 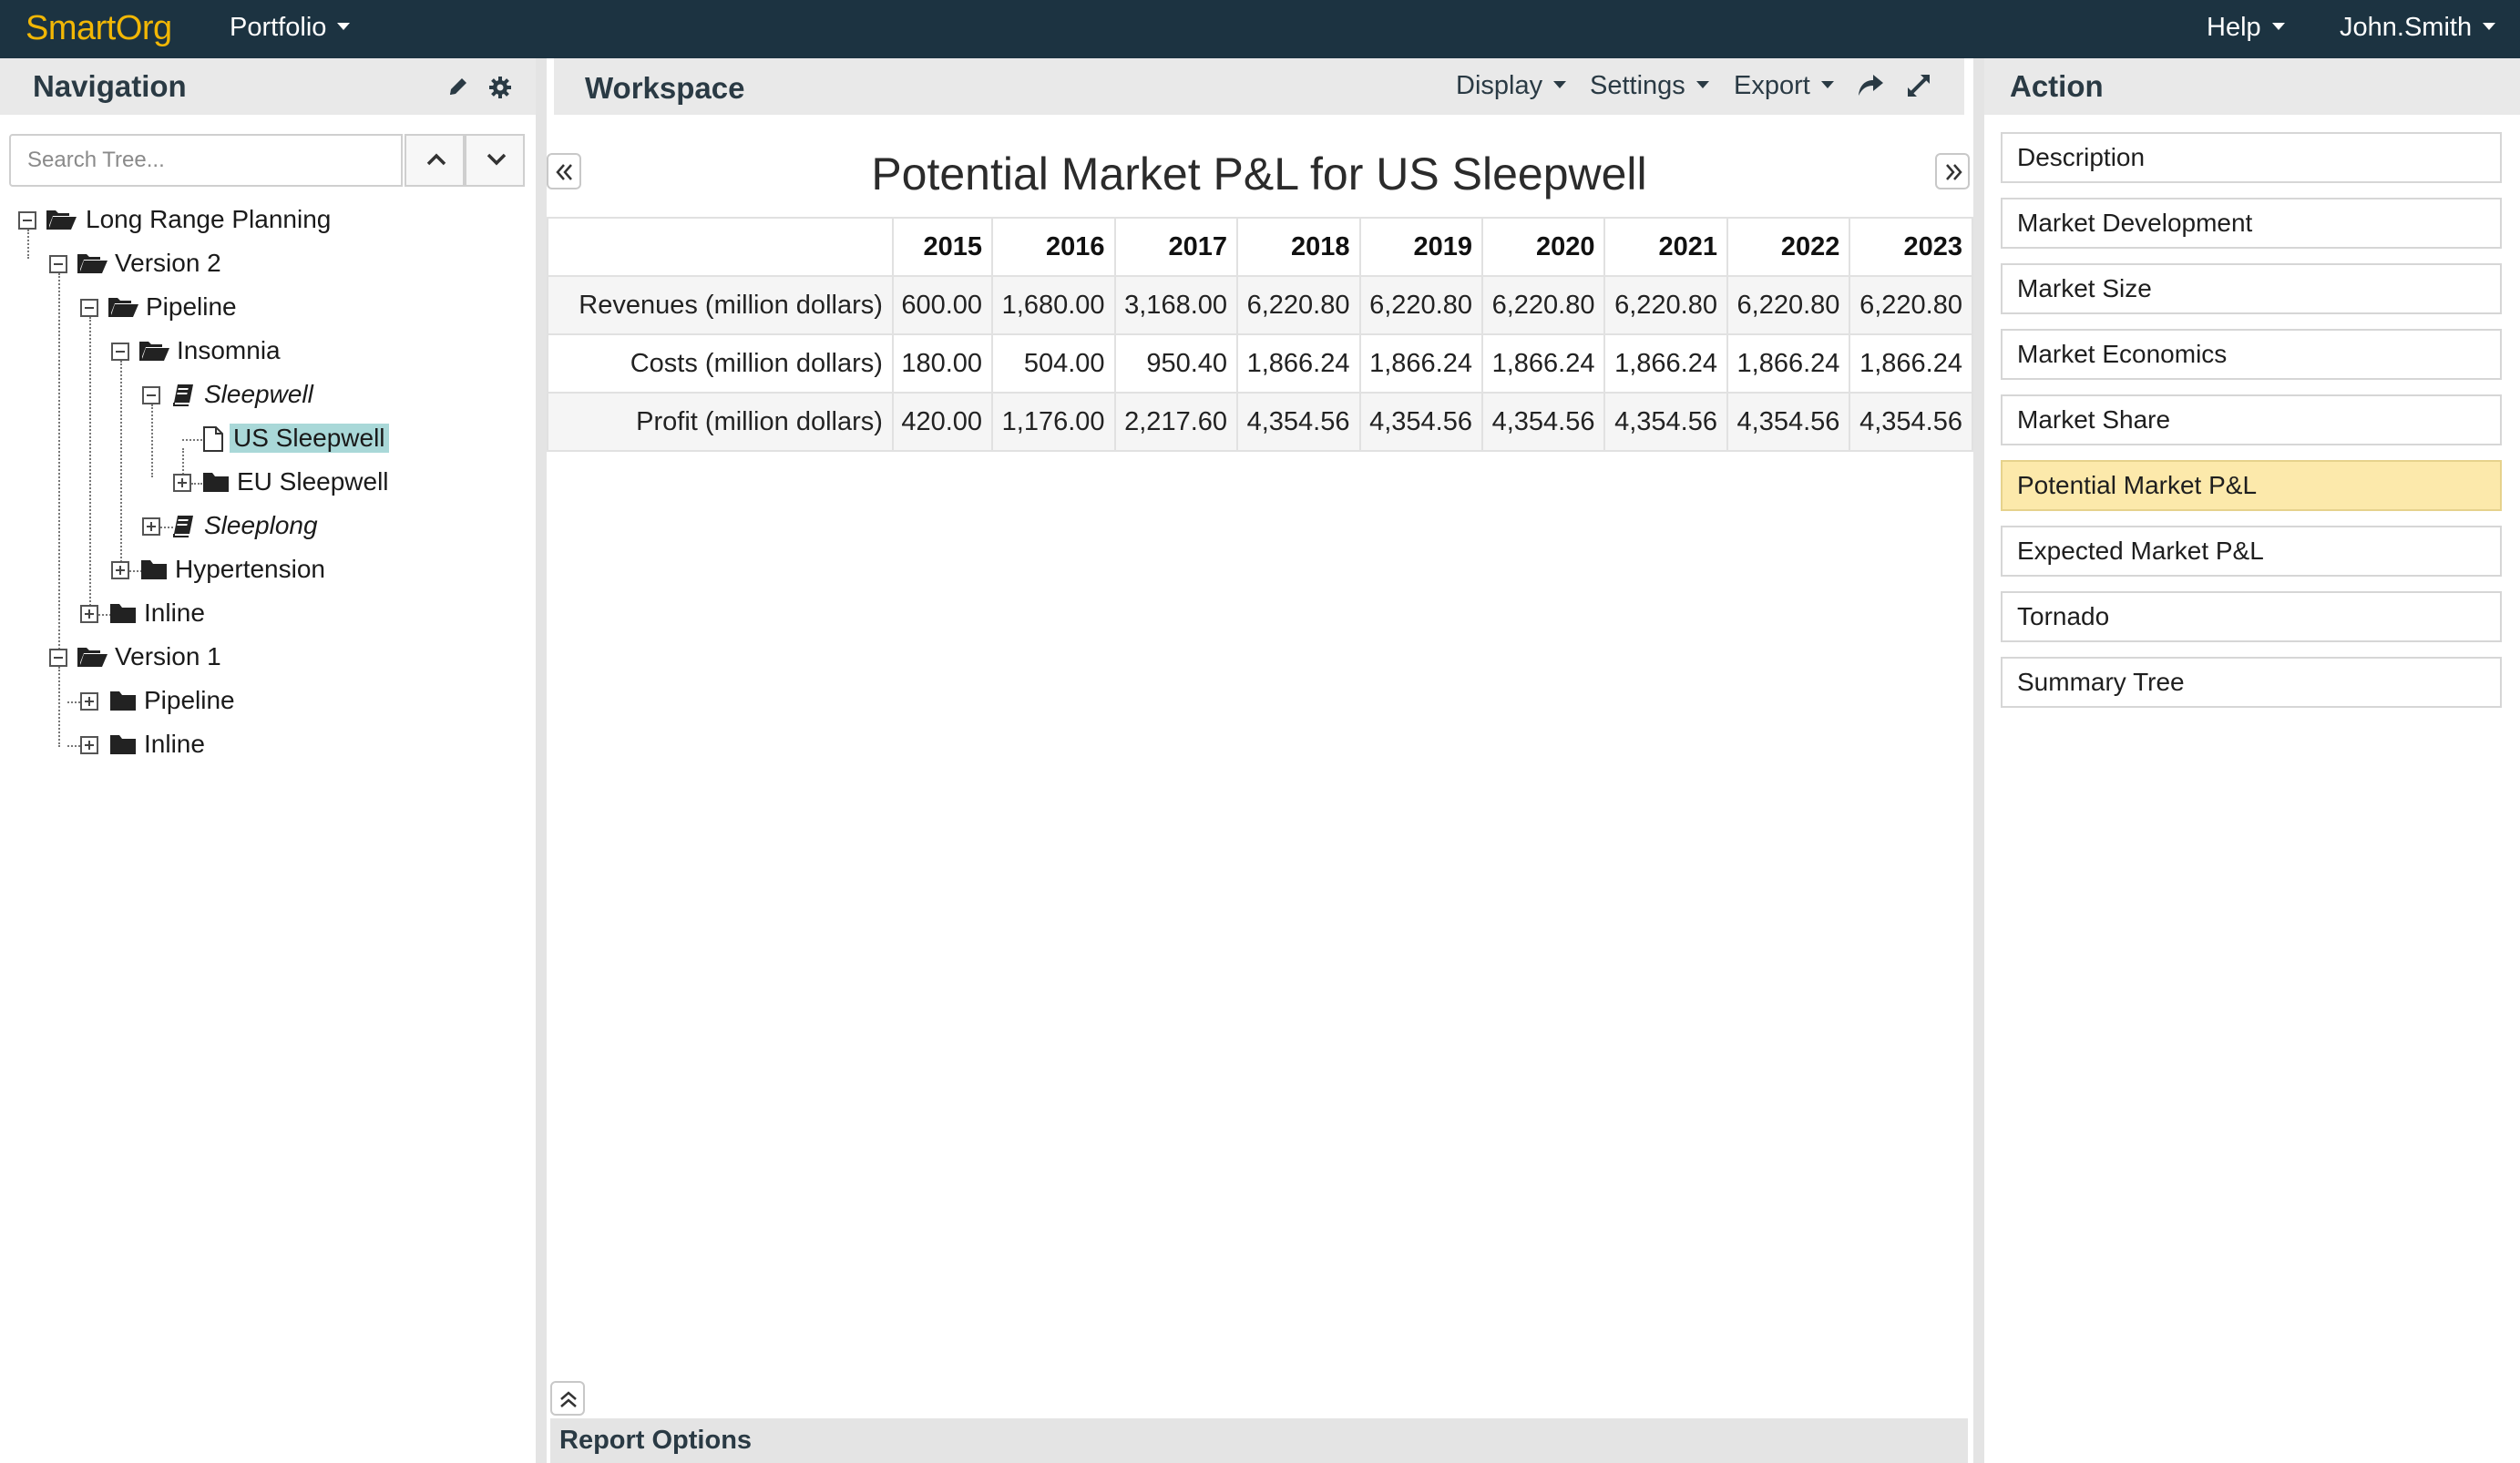 What do you see at coordinates (1299, 247) in the screenshot?
I see `column-header: 2018` at bounding box center [1299, 247].